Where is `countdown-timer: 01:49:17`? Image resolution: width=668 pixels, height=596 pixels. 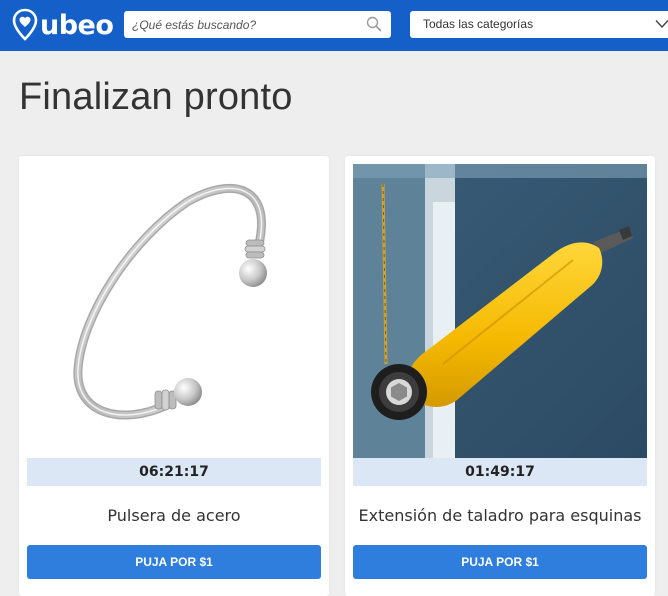 countdown-timer: 01:49:17 is located at coordinates (500, 472).